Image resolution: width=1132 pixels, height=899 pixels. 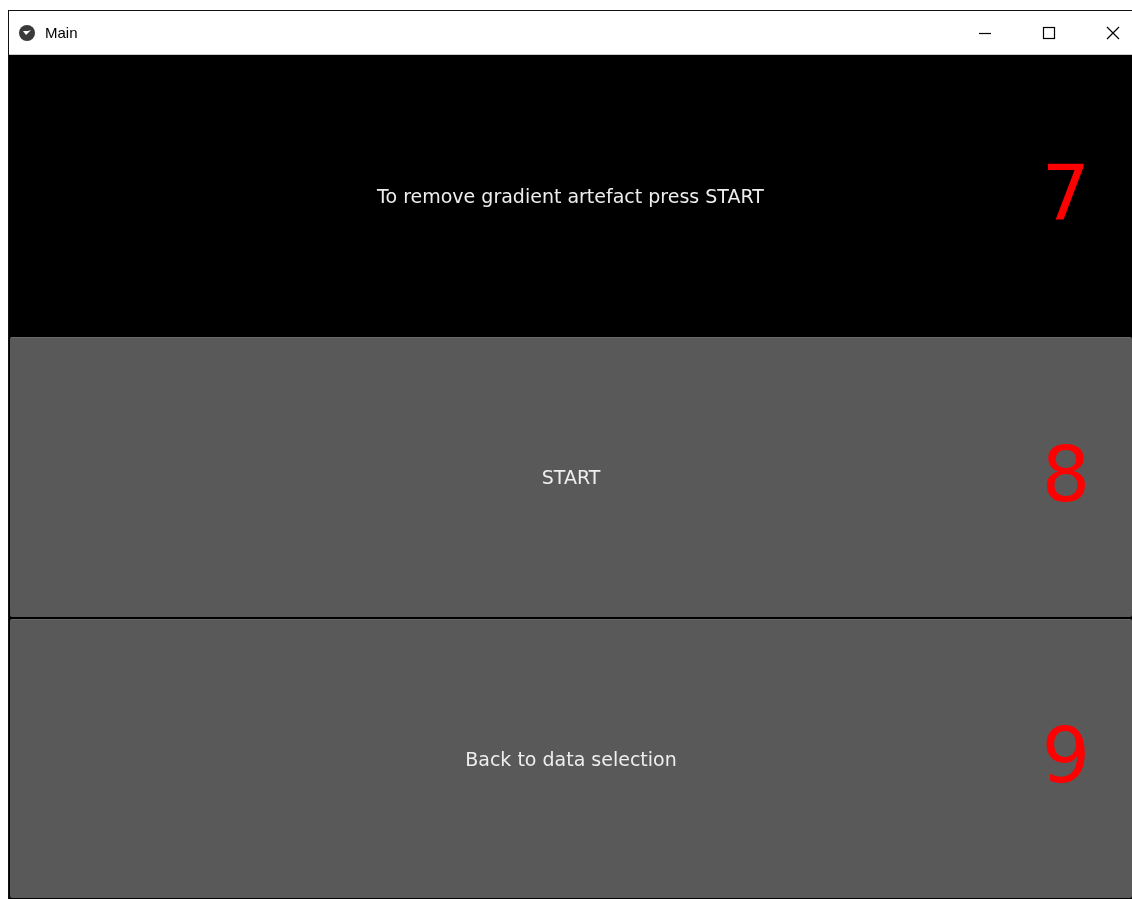 I want to click on app-icon, so click(x=27, y=32).